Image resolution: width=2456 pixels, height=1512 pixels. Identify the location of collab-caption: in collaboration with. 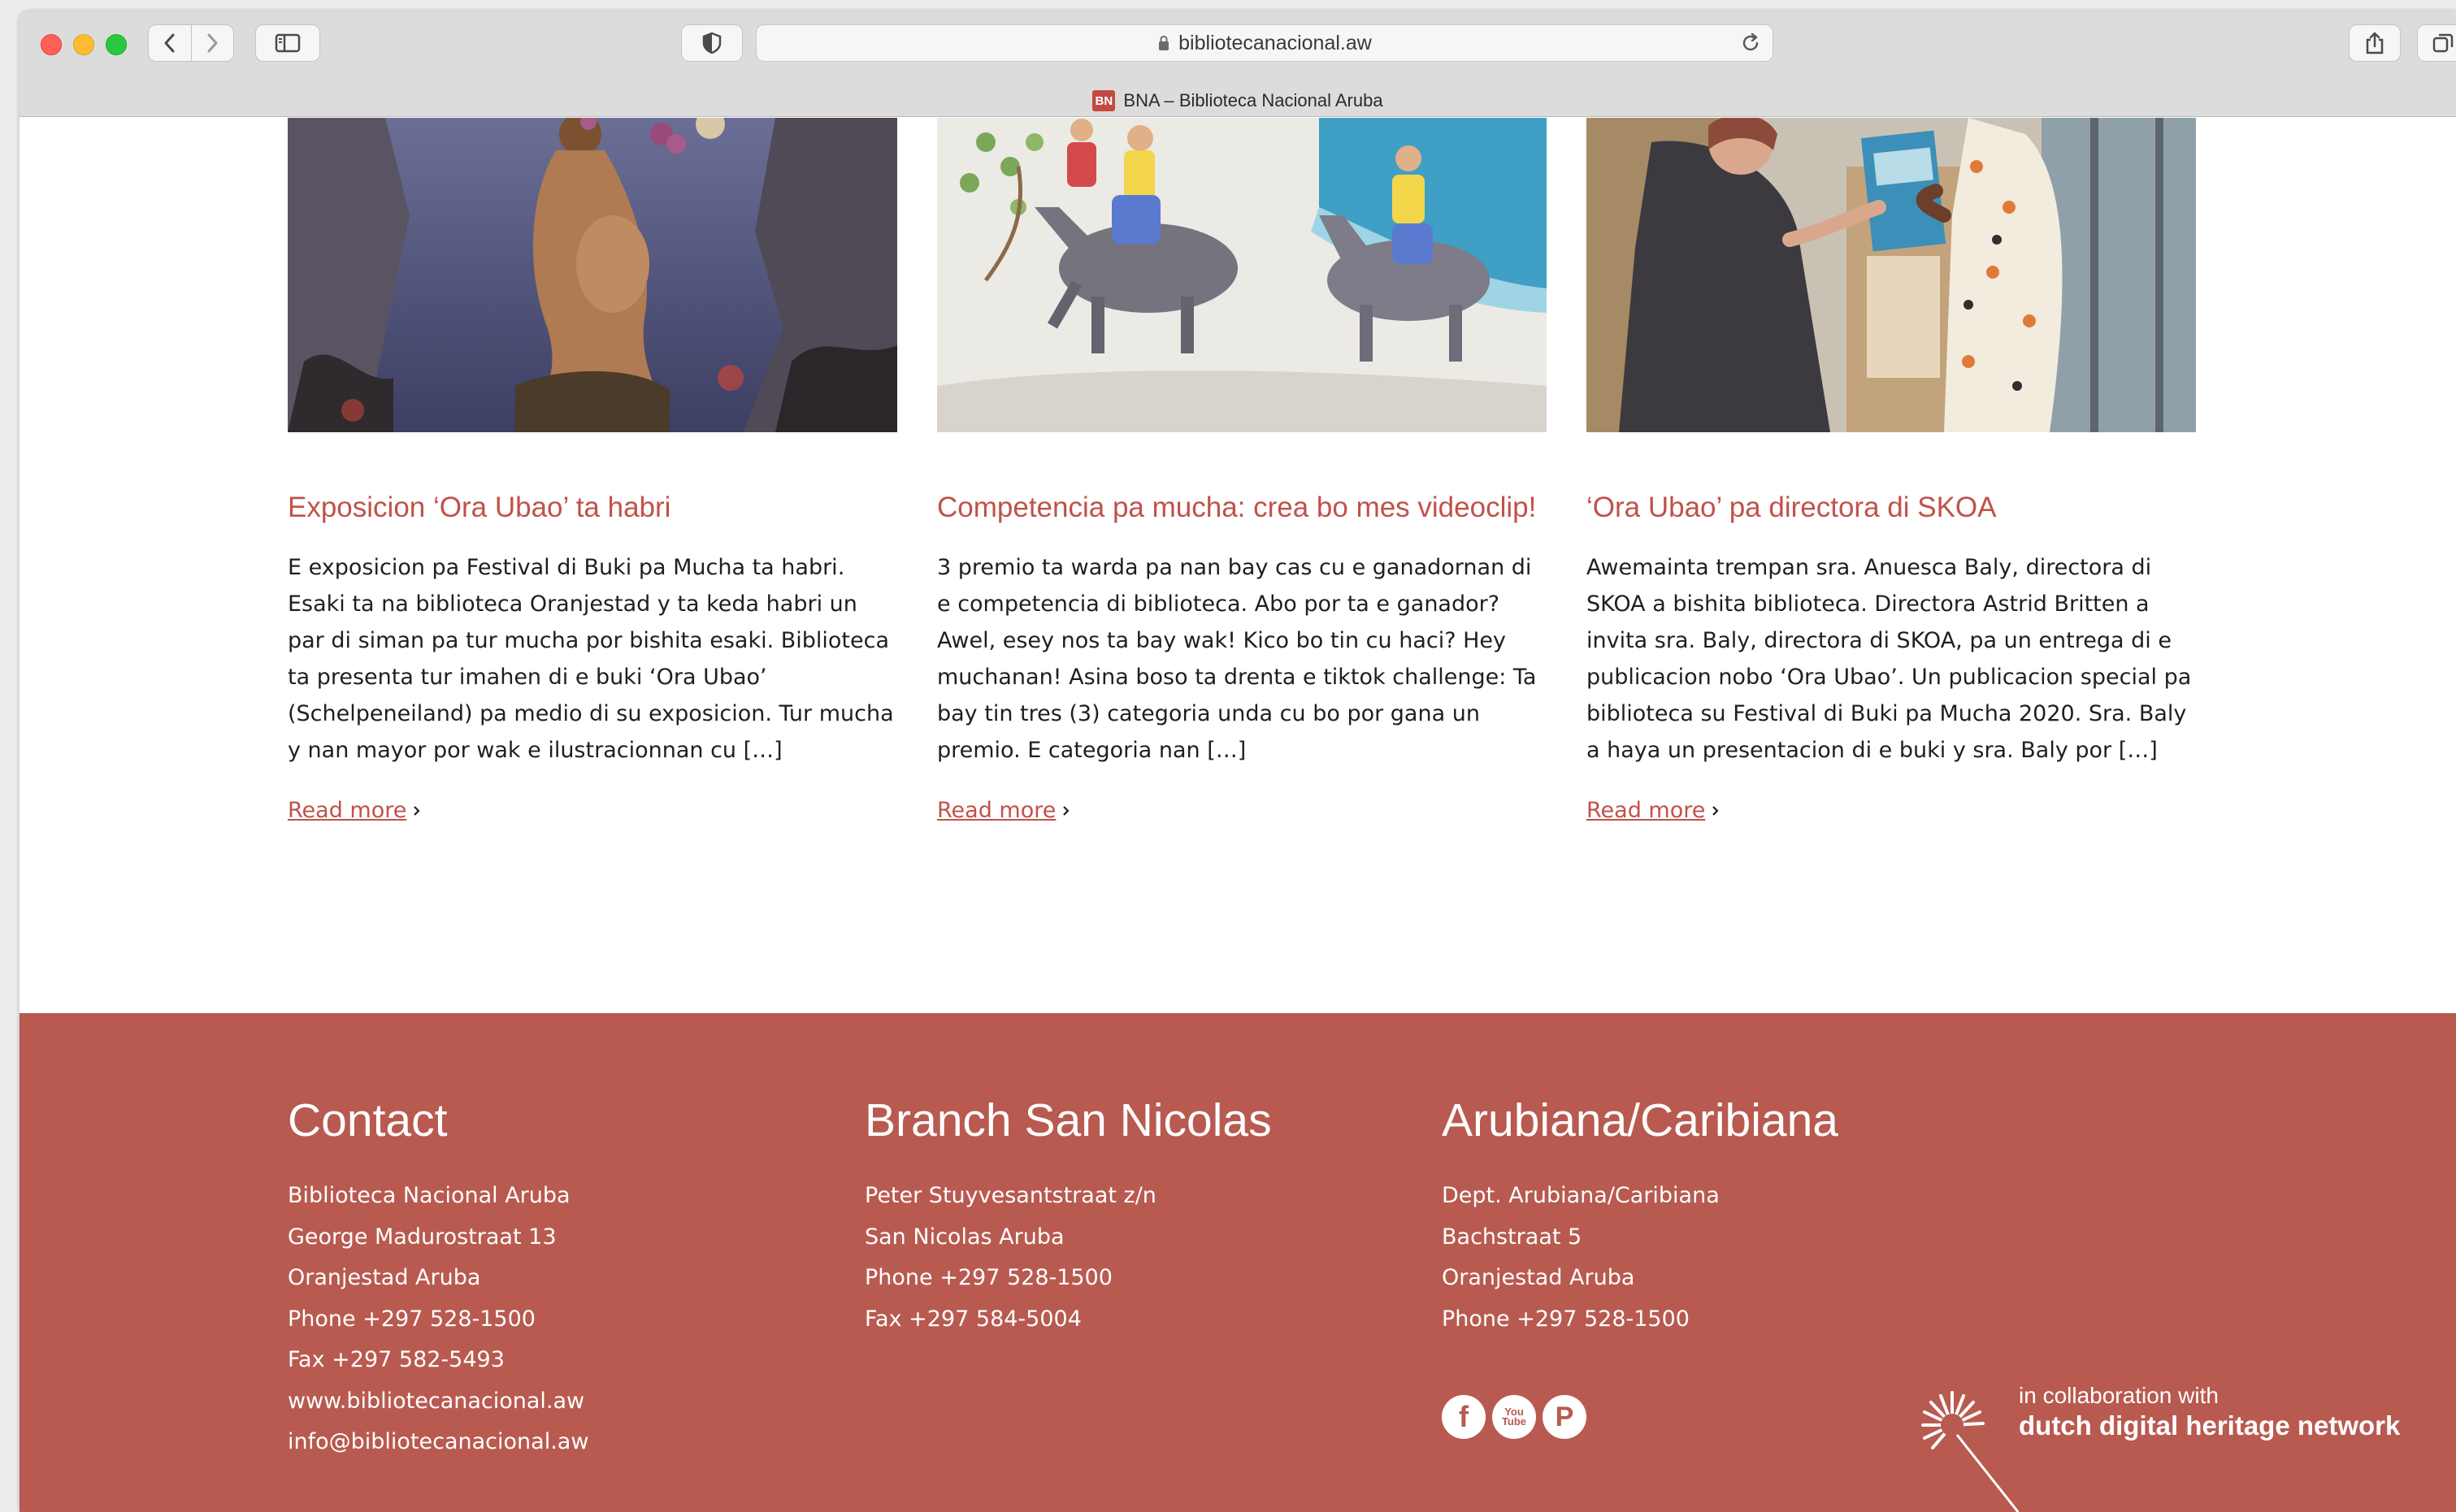
(2119, 1395).